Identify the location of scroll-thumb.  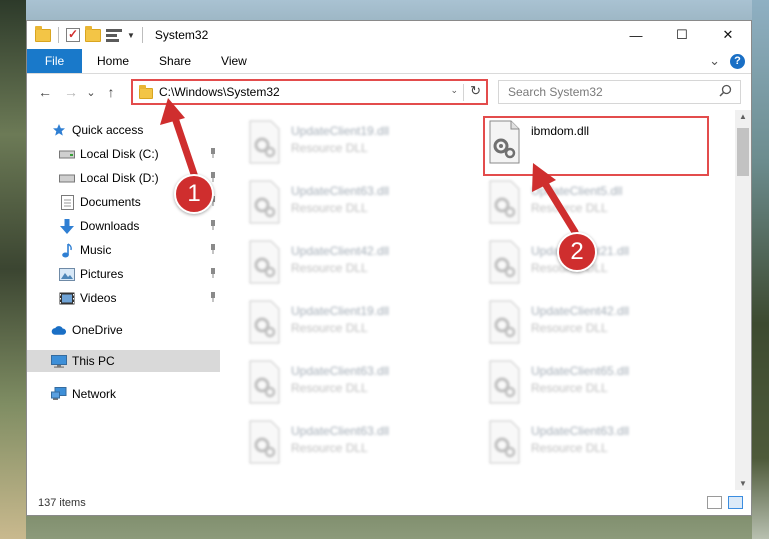
(743, 152).